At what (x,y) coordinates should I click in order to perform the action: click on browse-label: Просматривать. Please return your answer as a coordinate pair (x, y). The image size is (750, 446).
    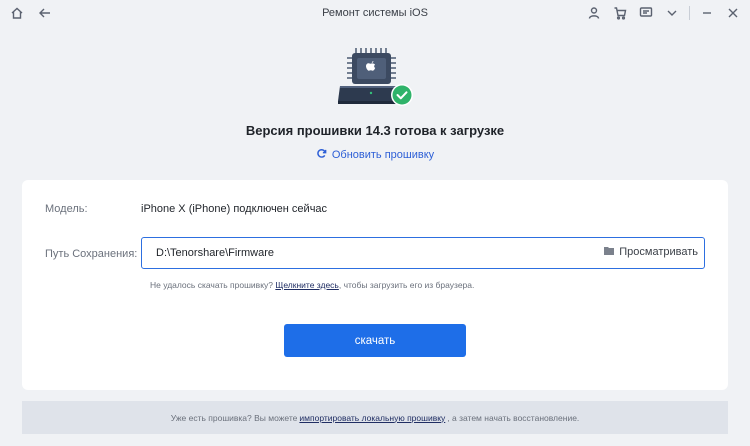
    Looking at the image, I should click on (658, 252).